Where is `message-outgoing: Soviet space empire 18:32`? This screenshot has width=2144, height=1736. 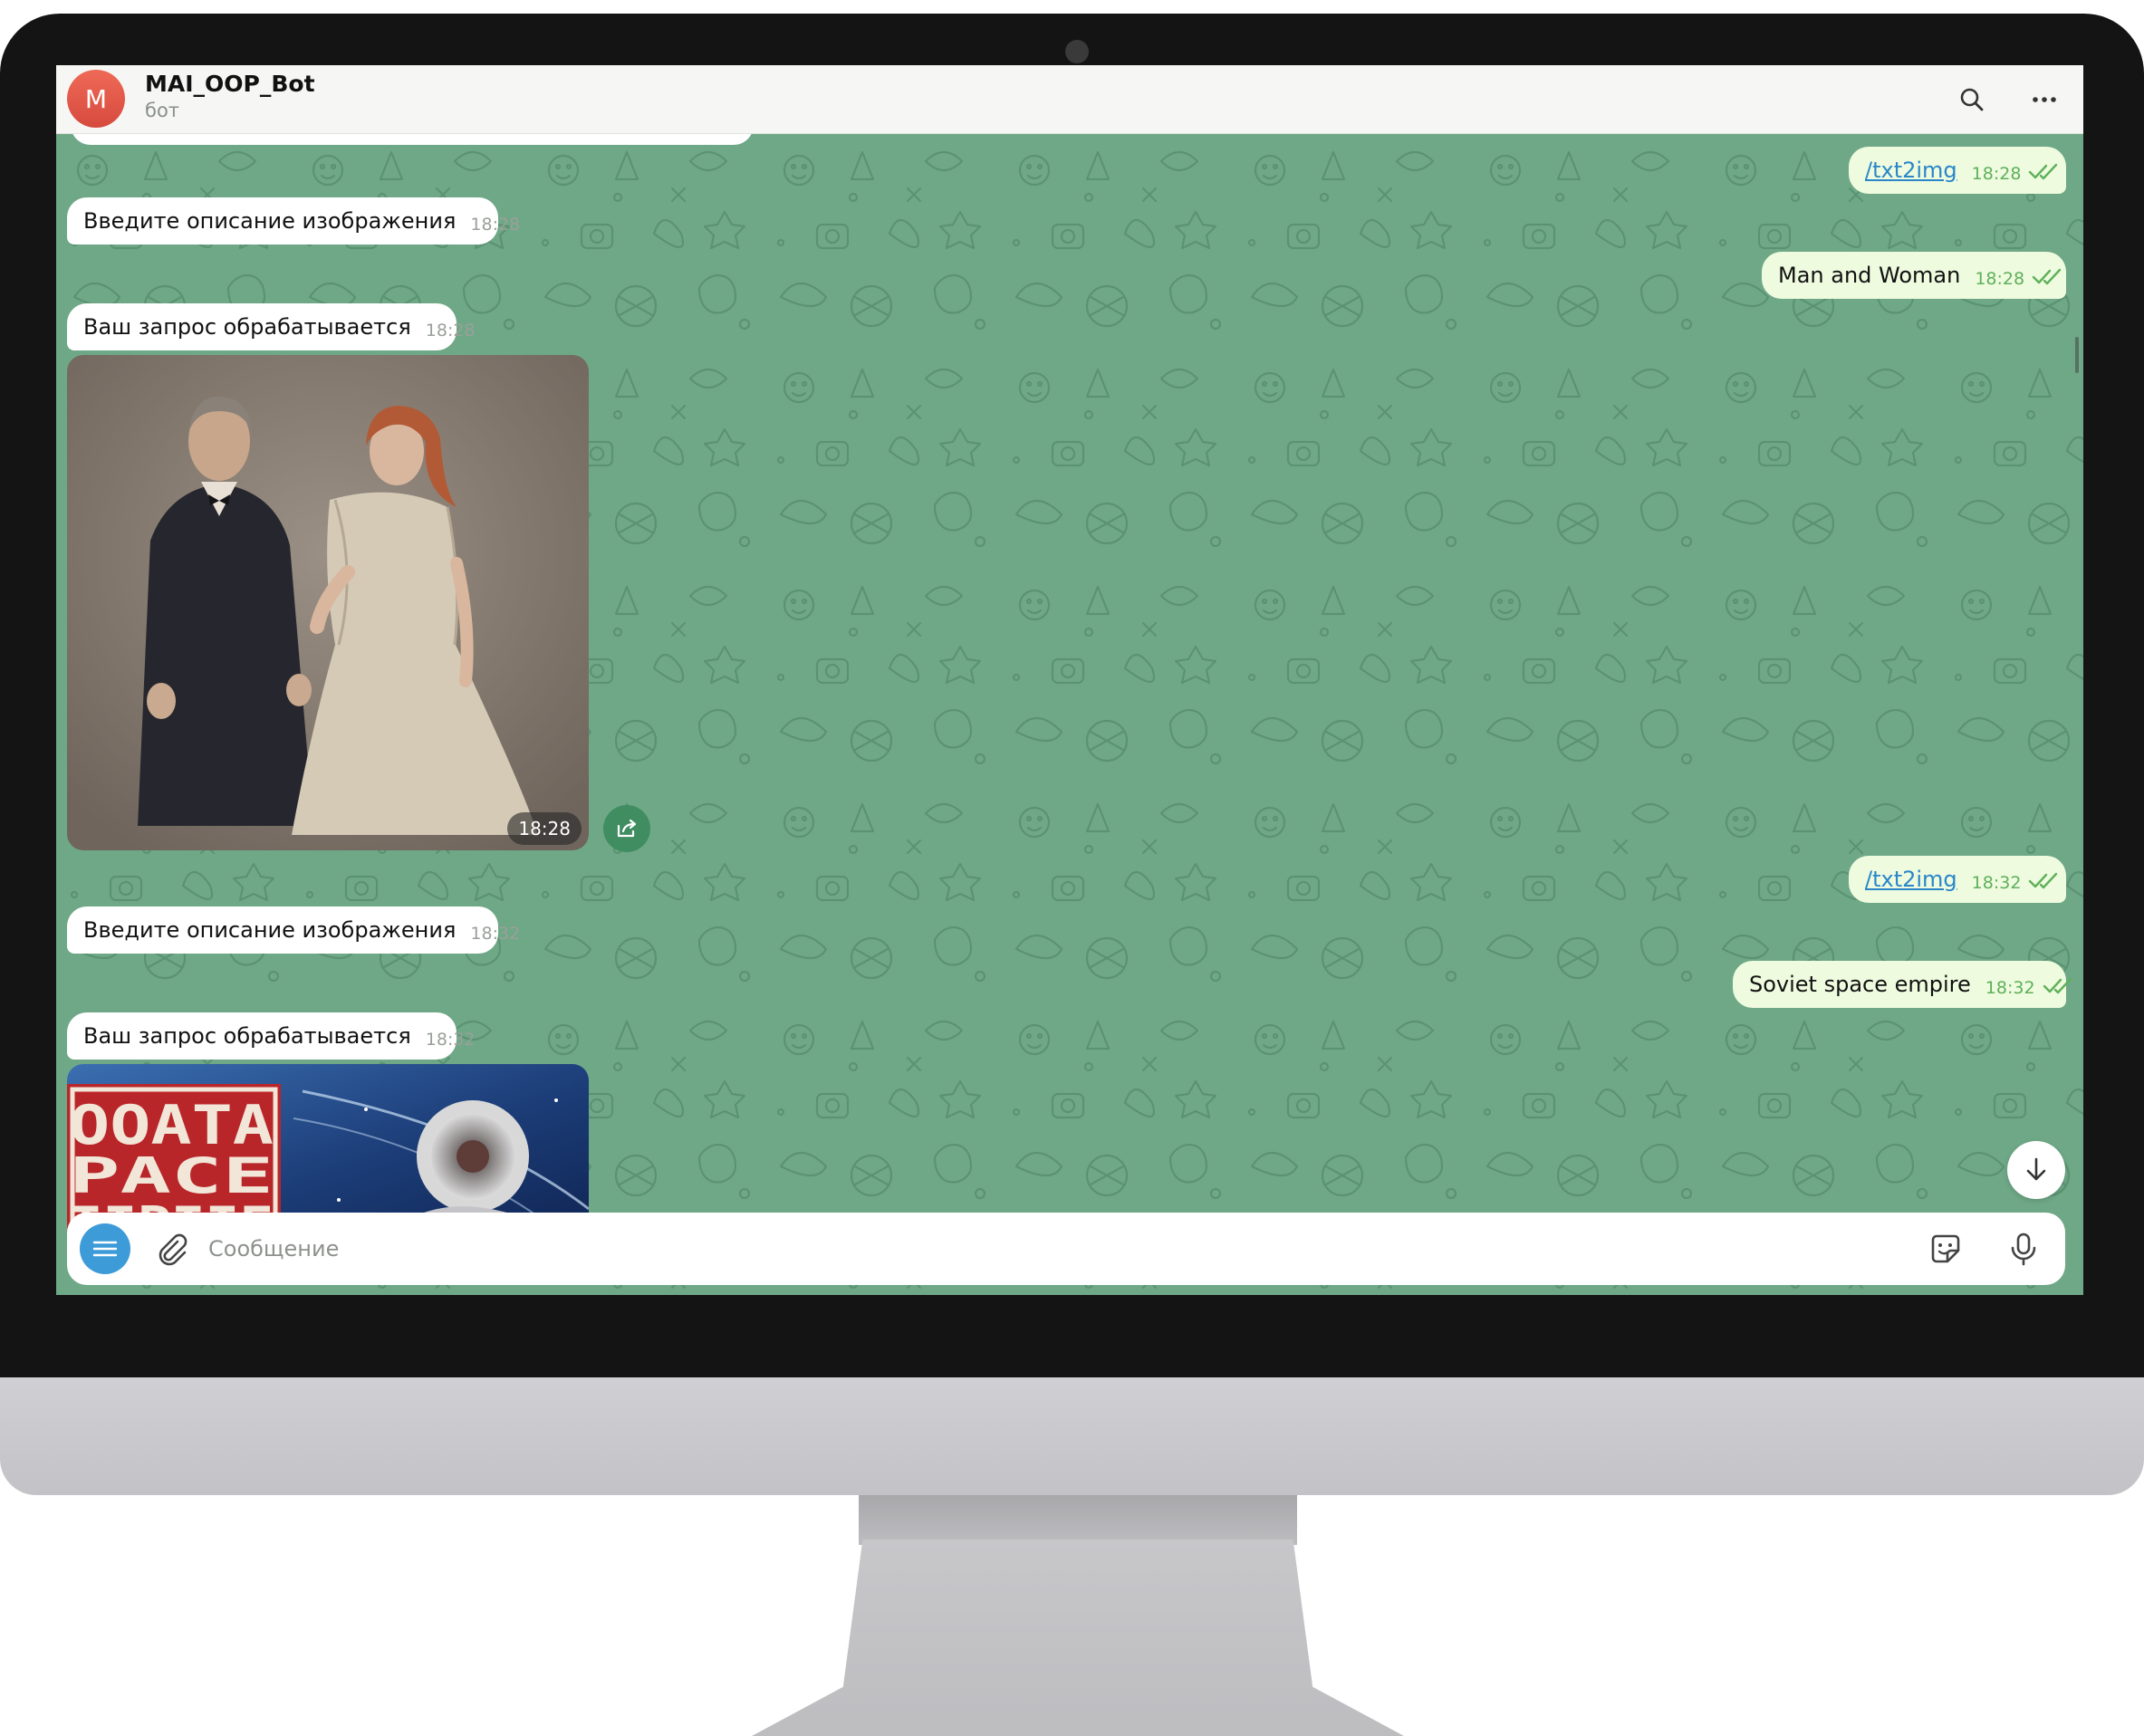
message-outgoing: Soviet space empire 18:32 is located at coordinates (1902, 984).